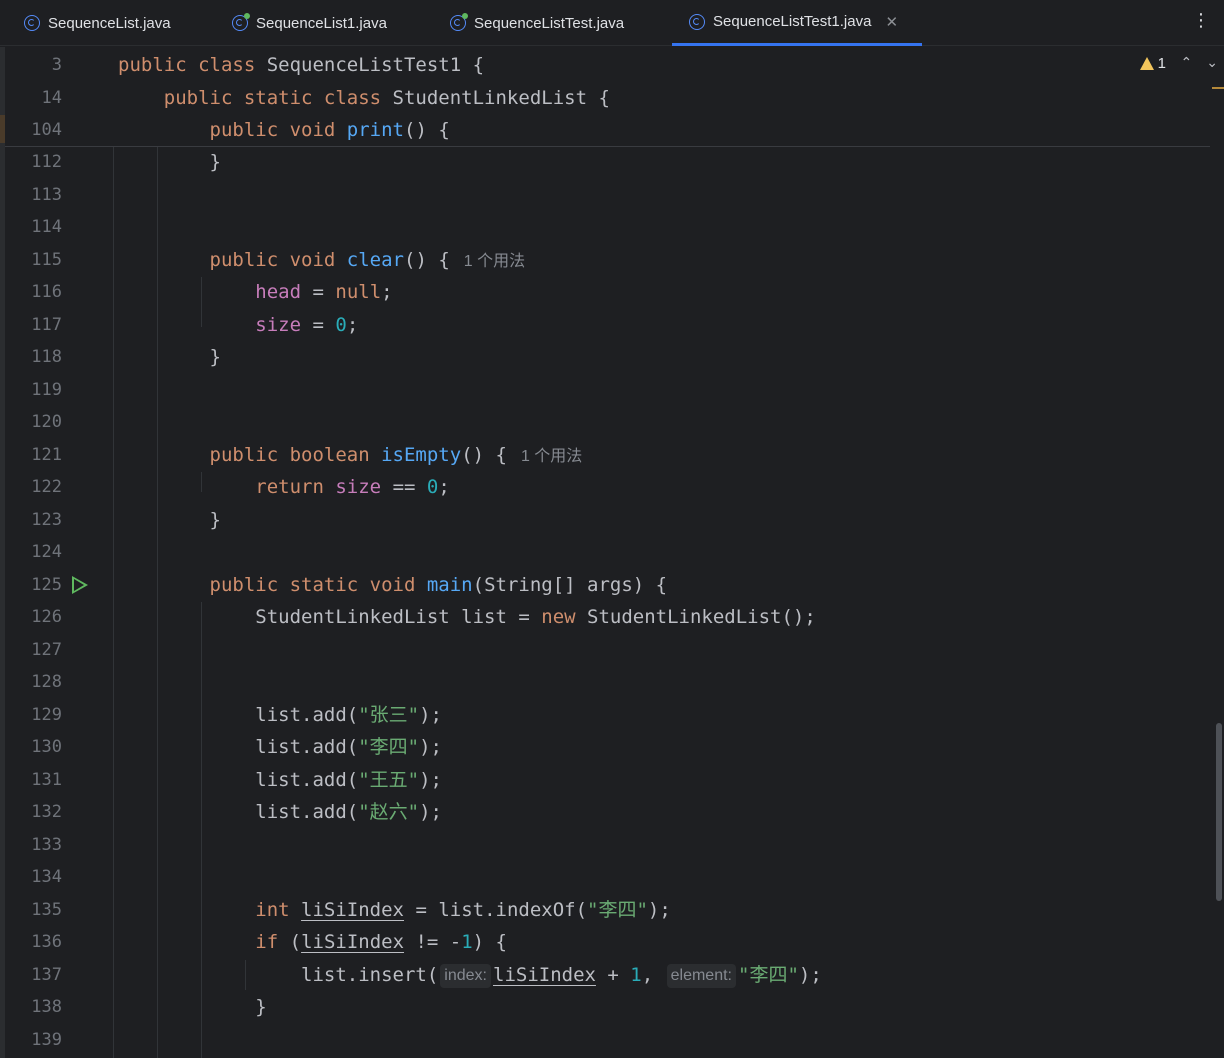 This screenshot has width=1224, height=1058. Describe the element at coordinates (438, 585) in the screenshot. I see `code-text: public static void main(String[] args) {` at that location.